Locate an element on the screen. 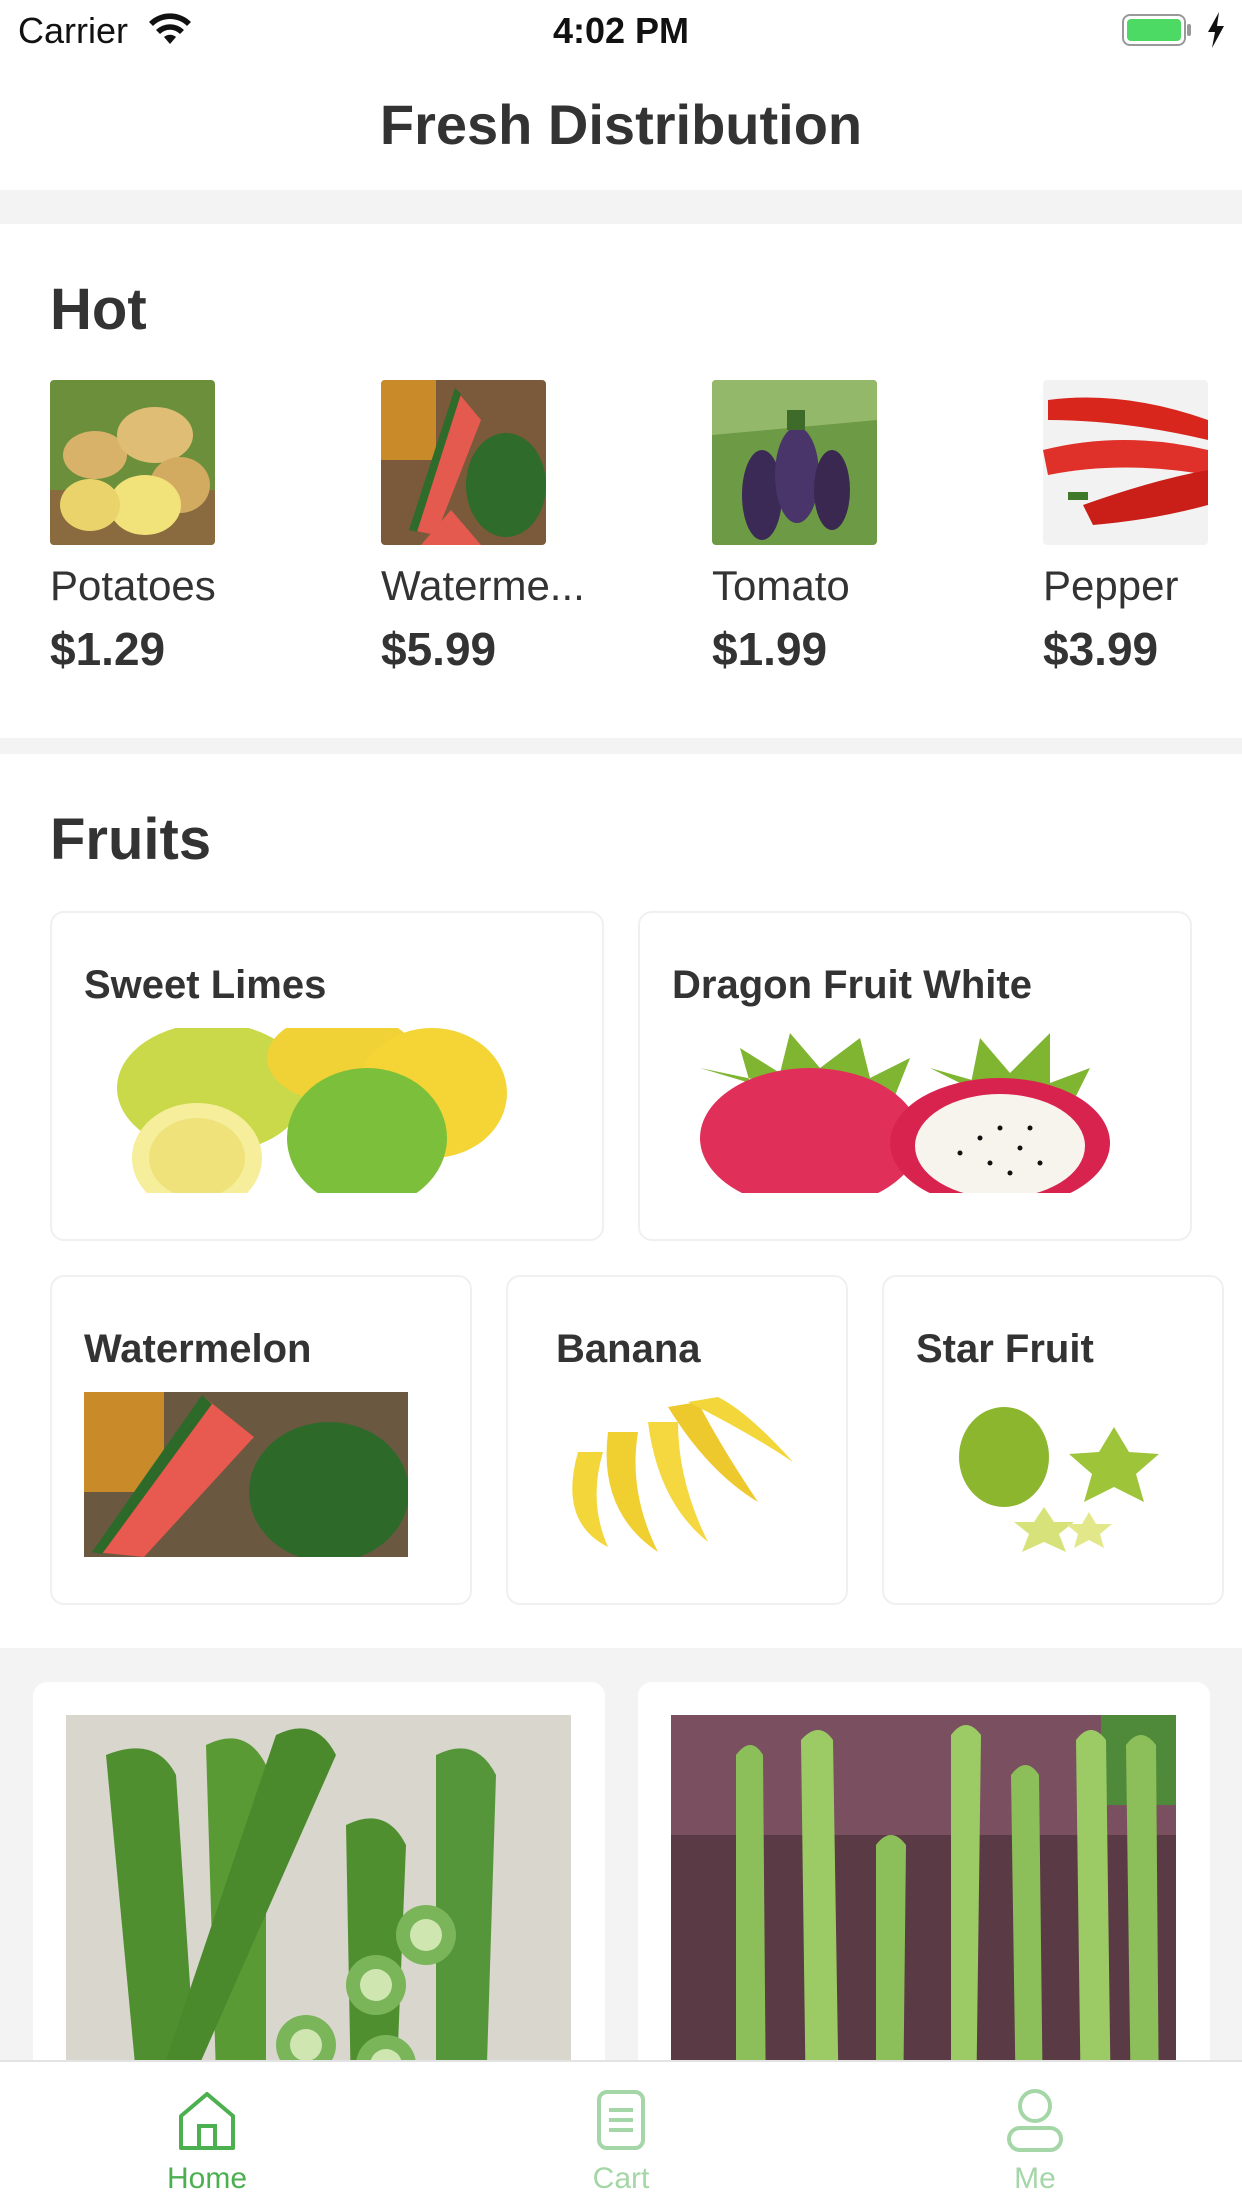  asparagus-image is located at coordinates (923, 1898).